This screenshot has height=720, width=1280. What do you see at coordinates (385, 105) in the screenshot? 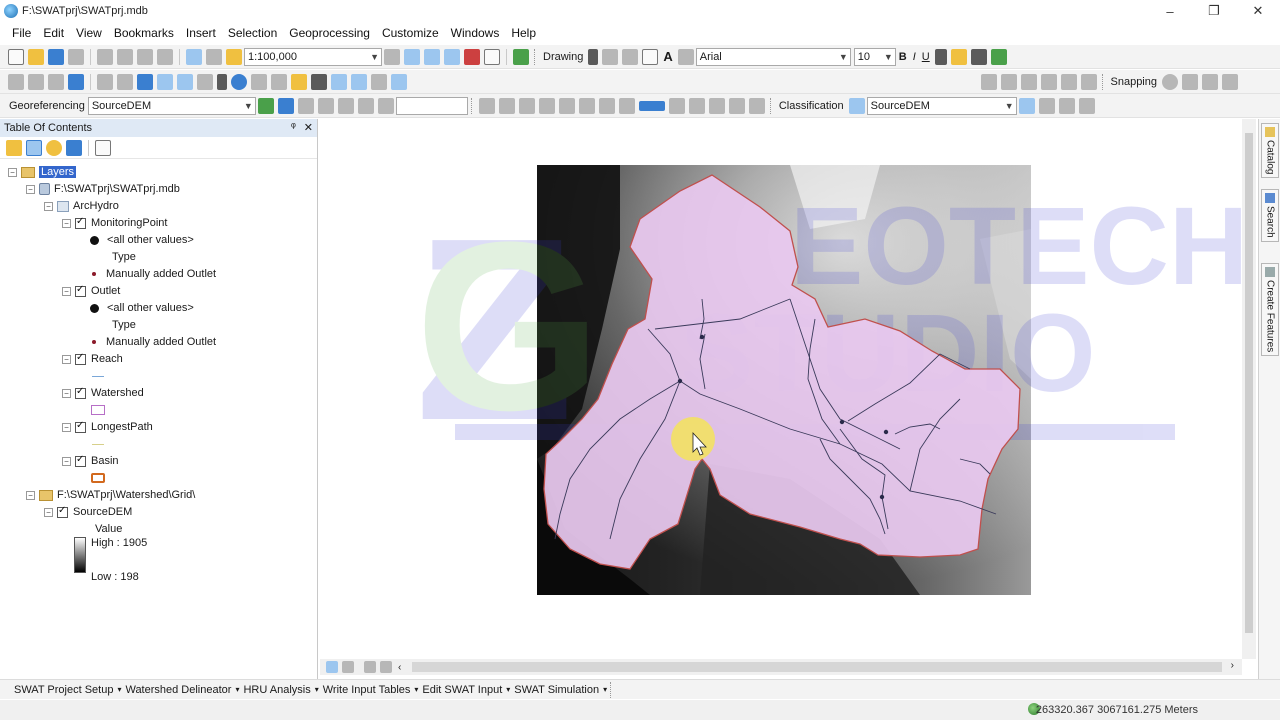
I see `rotation-angle-icon` at bounding box center [385, 105].